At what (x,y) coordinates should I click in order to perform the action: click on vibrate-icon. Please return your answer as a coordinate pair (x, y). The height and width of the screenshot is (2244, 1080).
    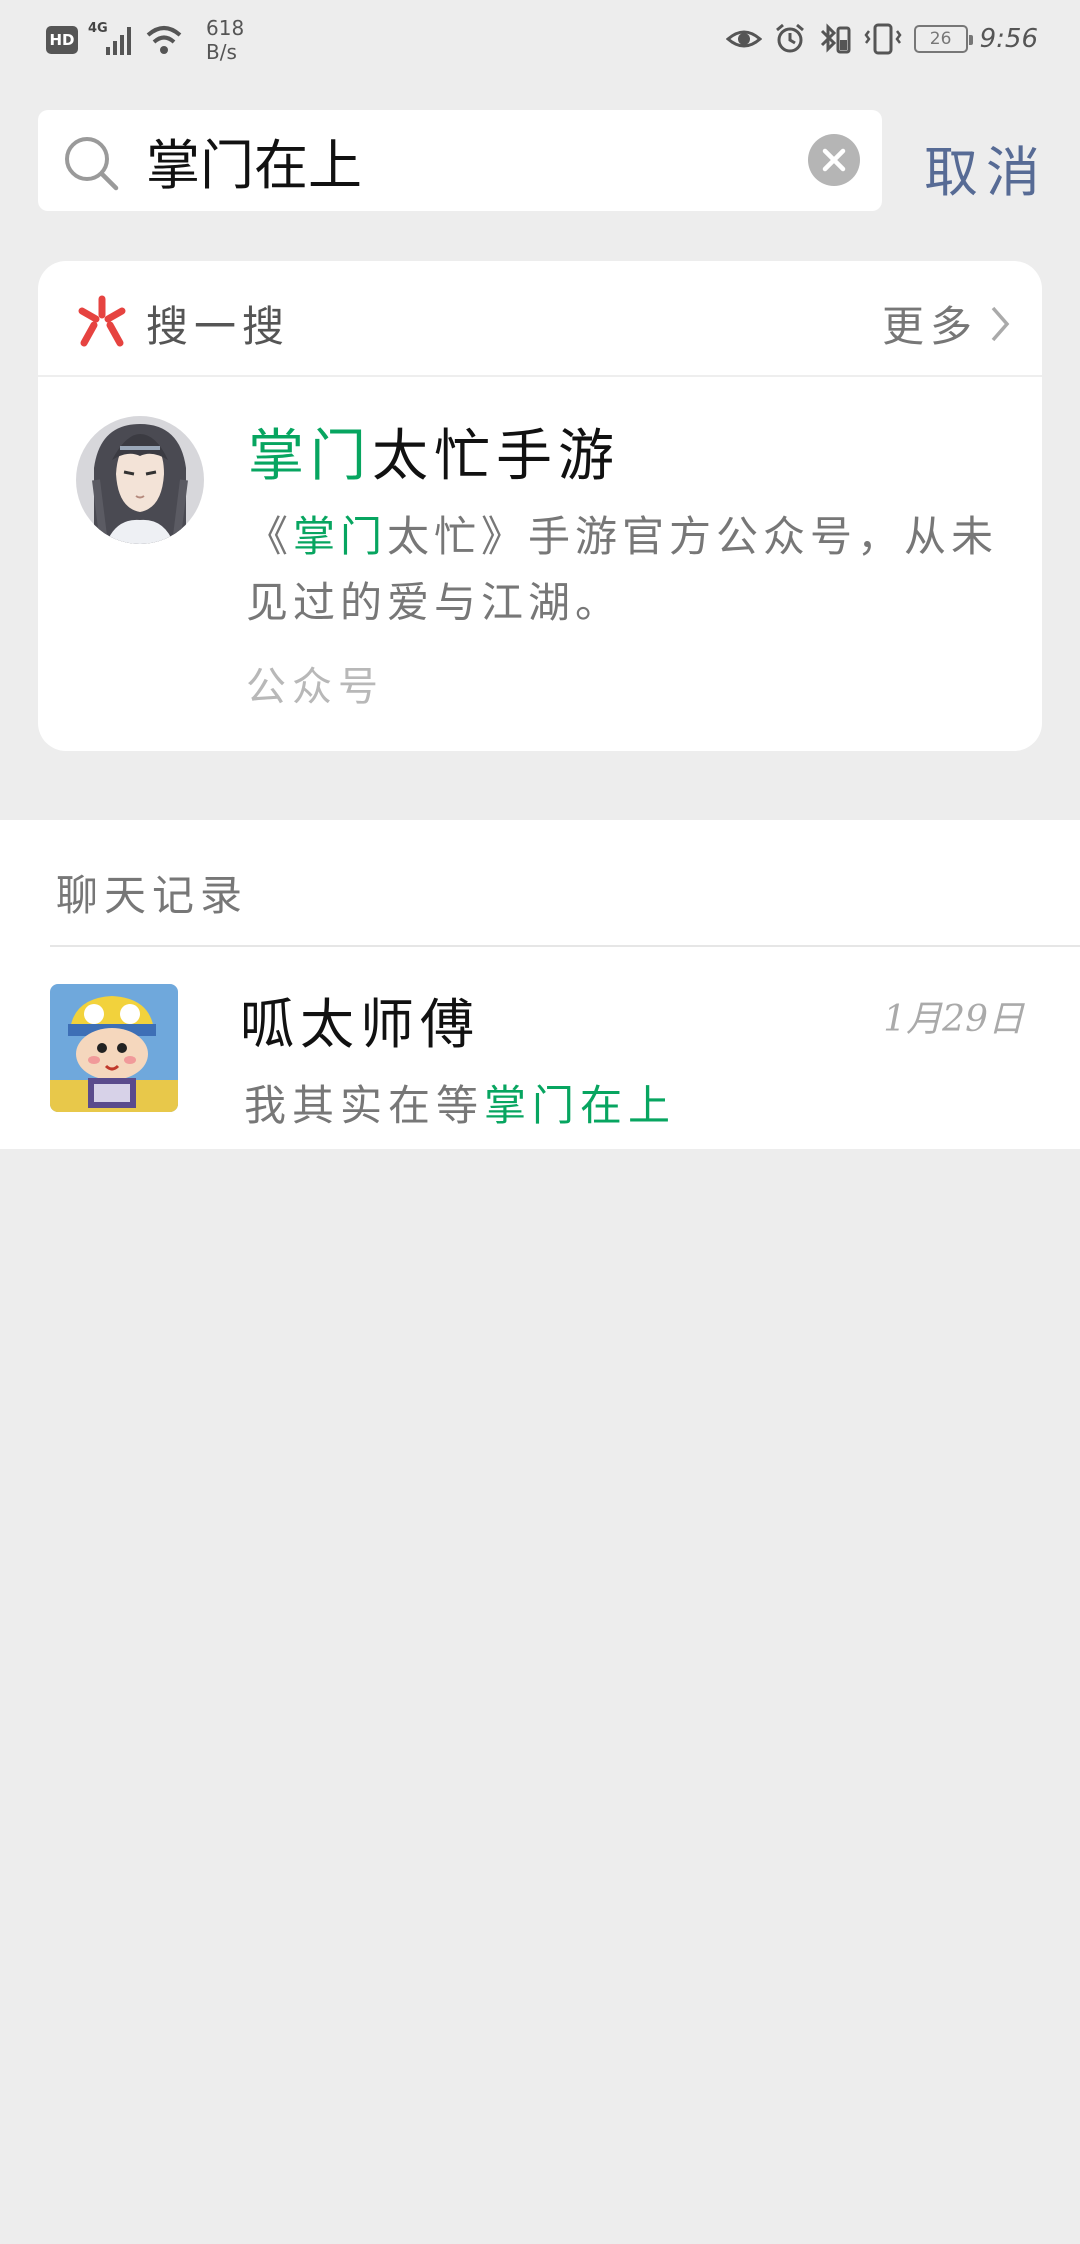
    Looking at the image, I should click on (883, 39).